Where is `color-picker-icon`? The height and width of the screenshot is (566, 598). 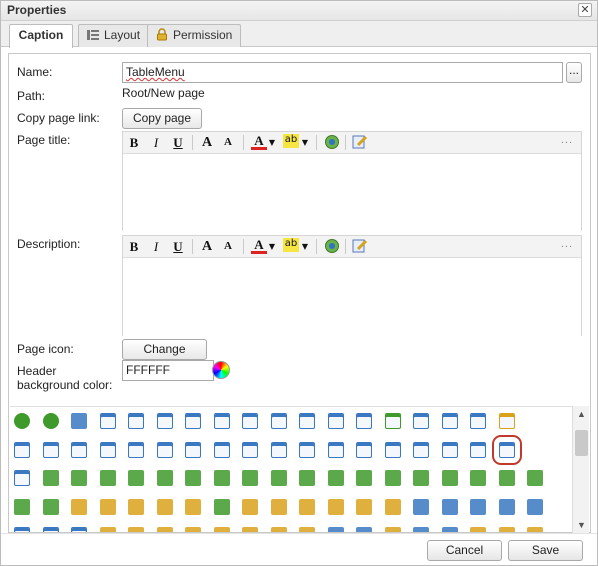 color-picker-icon is located at coordinates (221, 370).